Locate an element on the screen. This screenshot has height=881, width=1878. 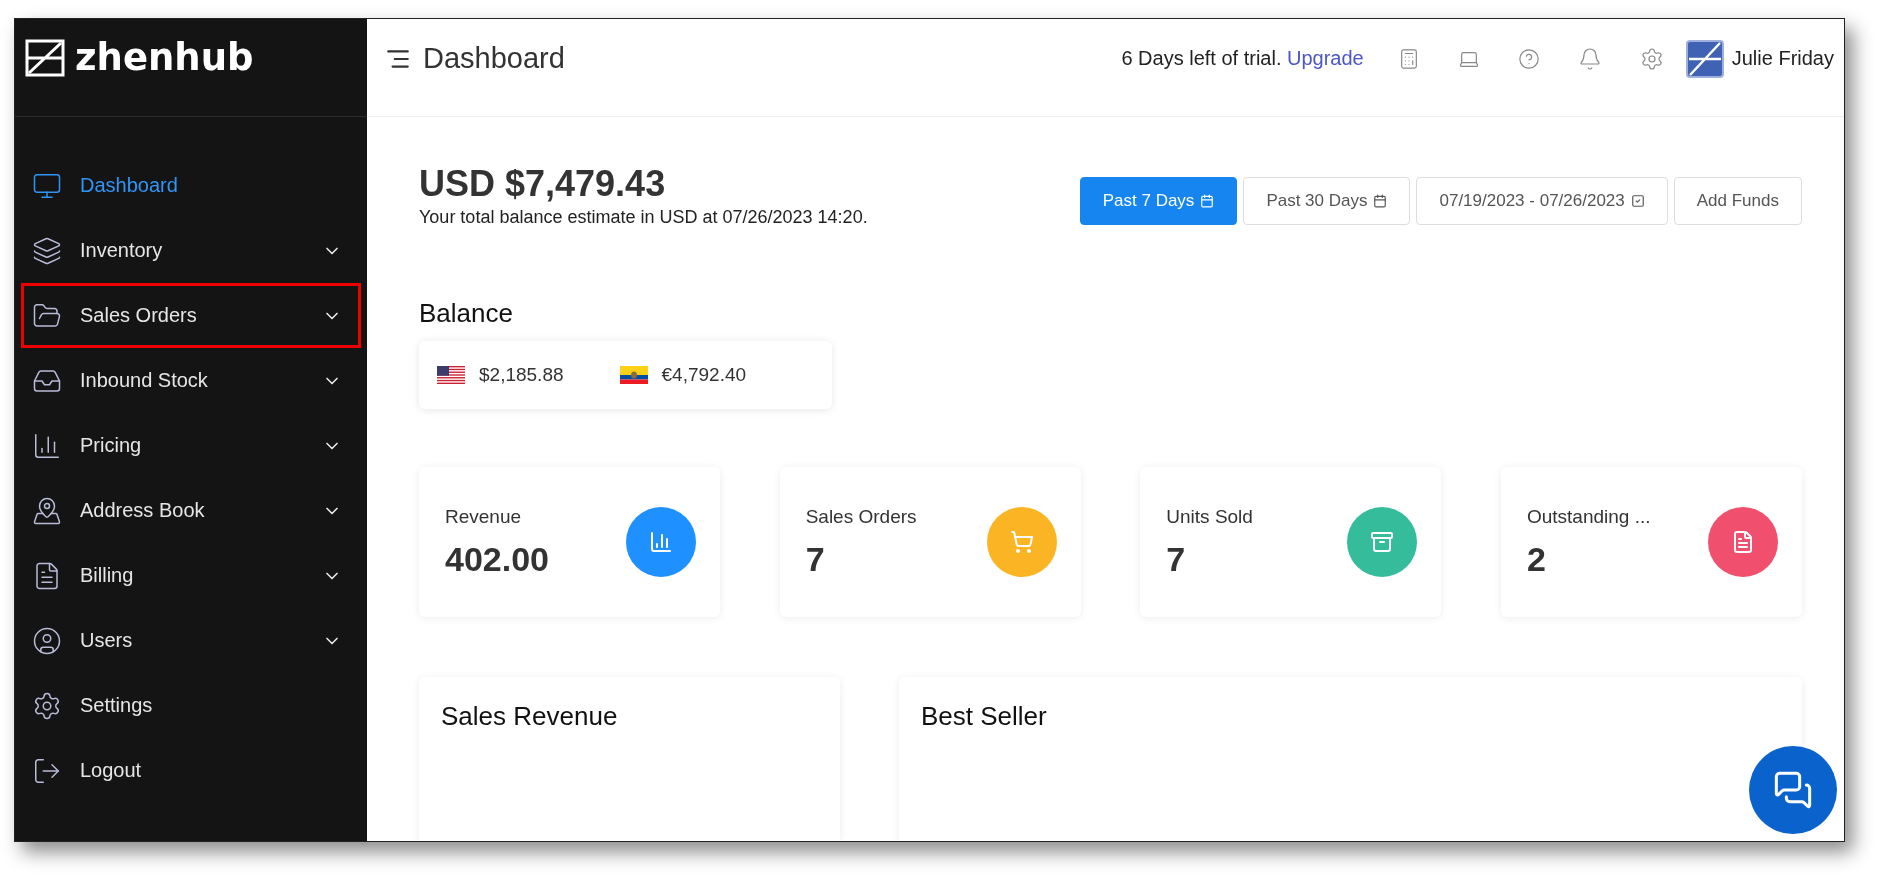
sidebar-label: Dashboard is located at coordinates (129, 185).